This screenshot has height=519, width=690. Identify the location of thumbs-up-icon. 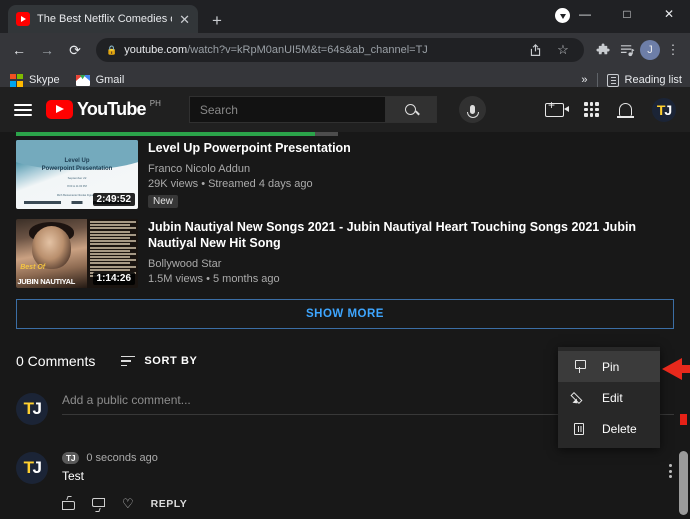
(68, 502).